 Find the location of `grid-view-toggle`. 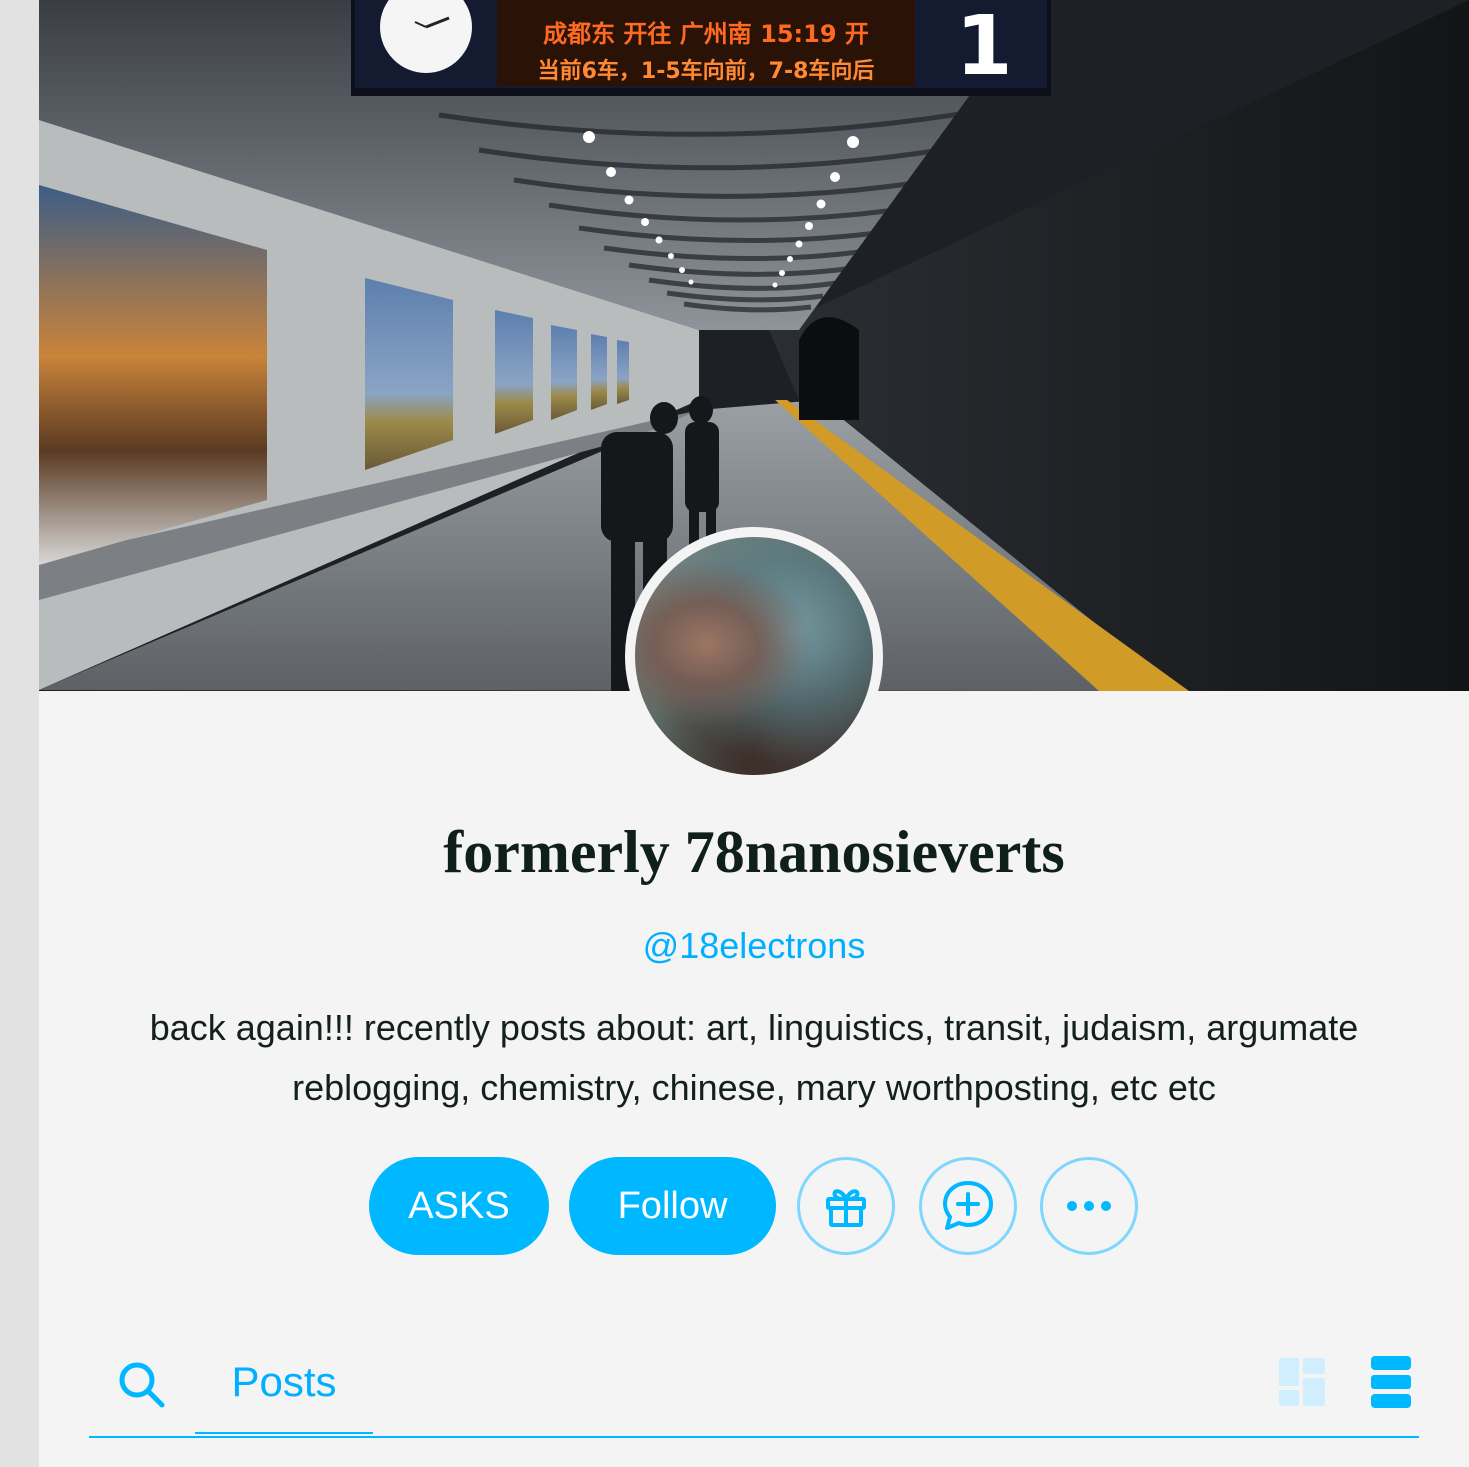

grid-view-toggle is located at coordinates (1303, 1382).